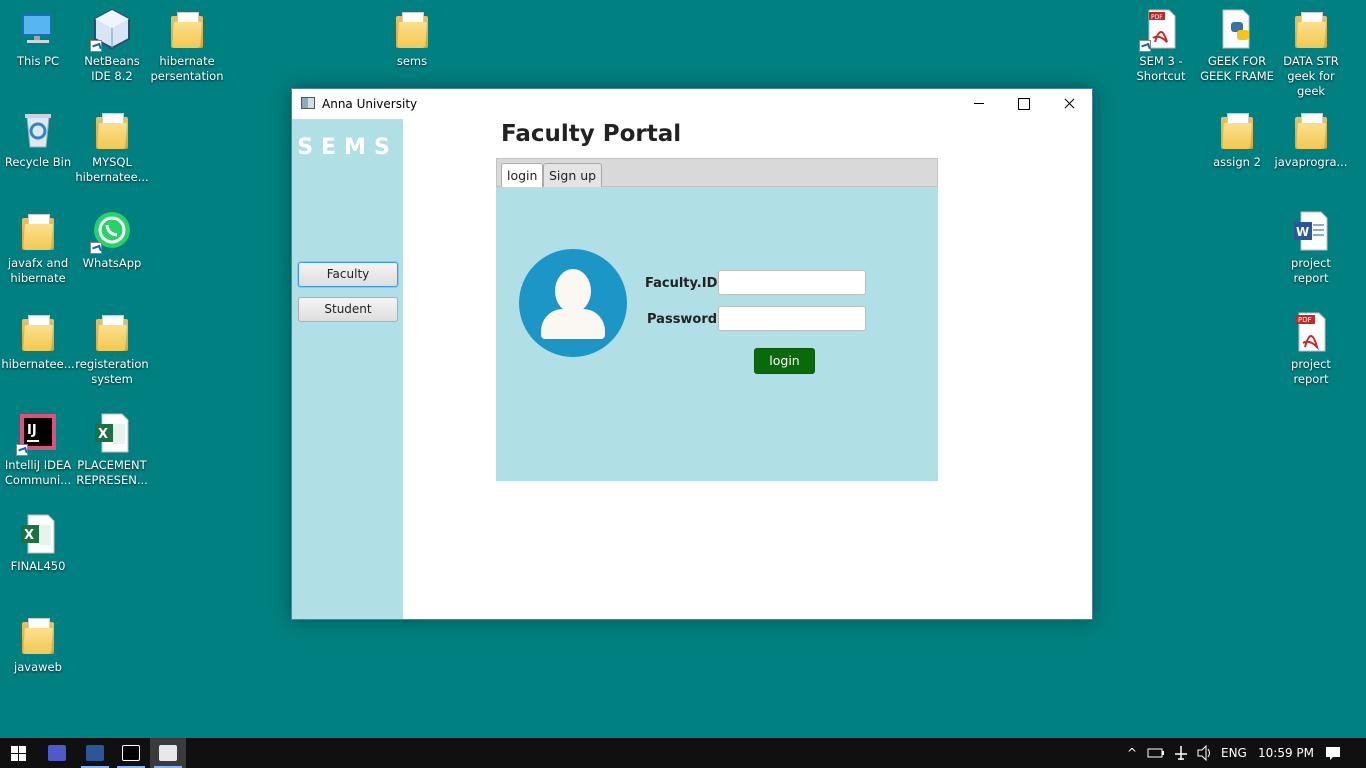 The image size is (1366, 768). I want to click on whatsapp-icon, so click(111, 232).